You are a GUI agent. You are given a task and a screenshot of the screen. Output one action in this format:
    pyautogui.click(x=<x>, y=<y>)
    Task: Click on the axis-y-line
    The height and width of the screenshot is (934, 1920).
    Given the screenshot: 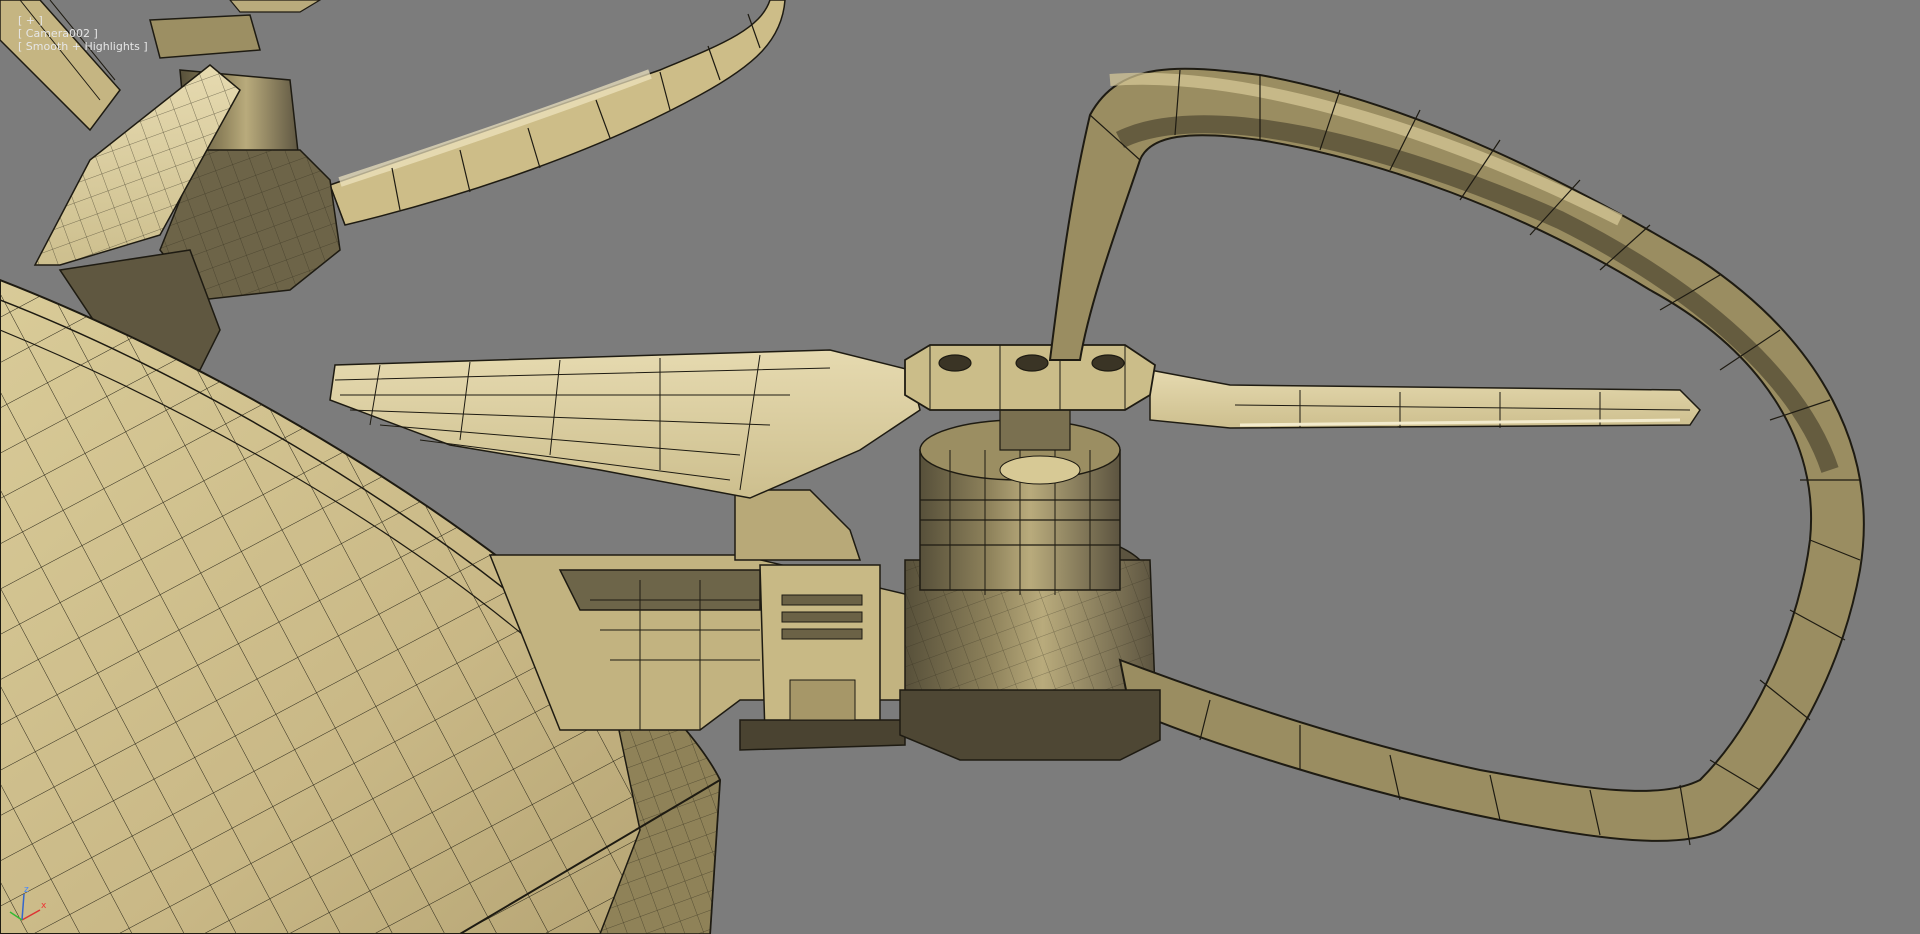 What is the action you would take?
    pyautogui.click(x=16, y=916)
    